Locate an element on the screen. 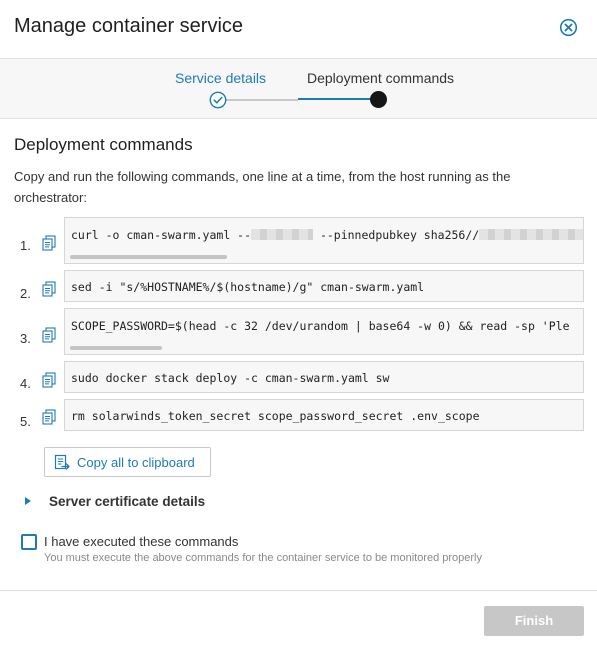 Image resolution: width=597 pixels, height=648 pixels. dialog-header: Manage container service is located at coordinates (298, 29).